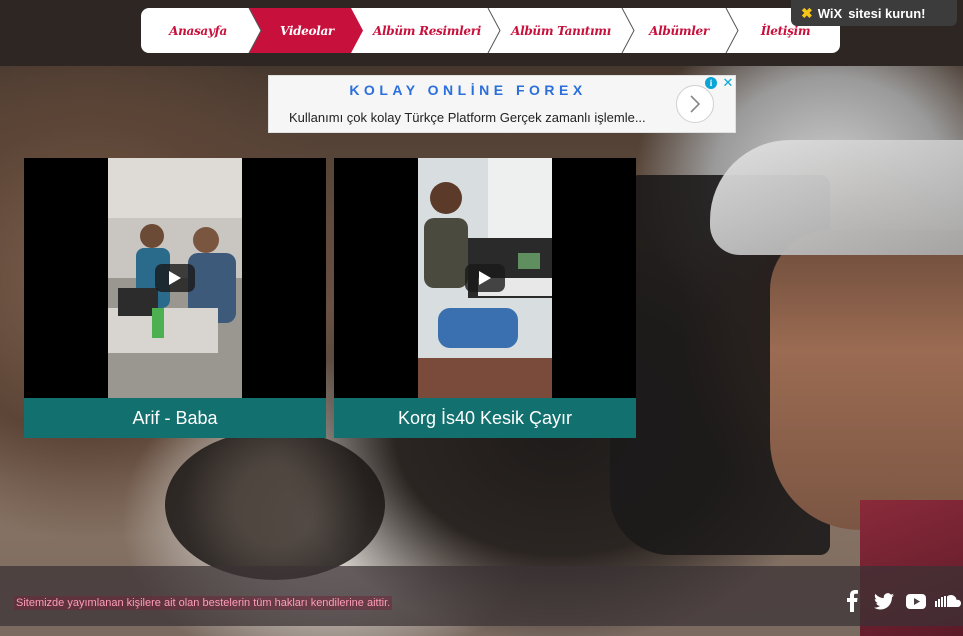 Image resolution: width=963 pixels, height=636 pixels. I want to click on nav-item-albumler: Albümler, so click(679, 30).